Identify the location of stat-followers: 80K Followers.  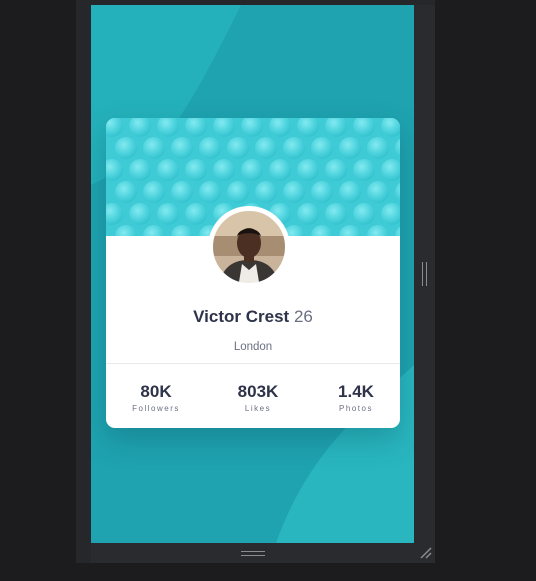
(156, 398).